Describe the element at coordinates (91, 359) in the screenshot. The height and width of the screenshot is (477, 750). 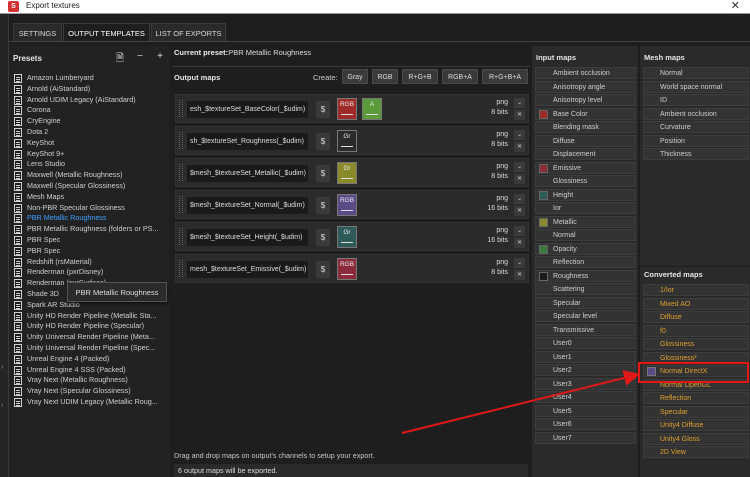
I see `preset-item: Unreal Engine 4 (Packed)` at that location.